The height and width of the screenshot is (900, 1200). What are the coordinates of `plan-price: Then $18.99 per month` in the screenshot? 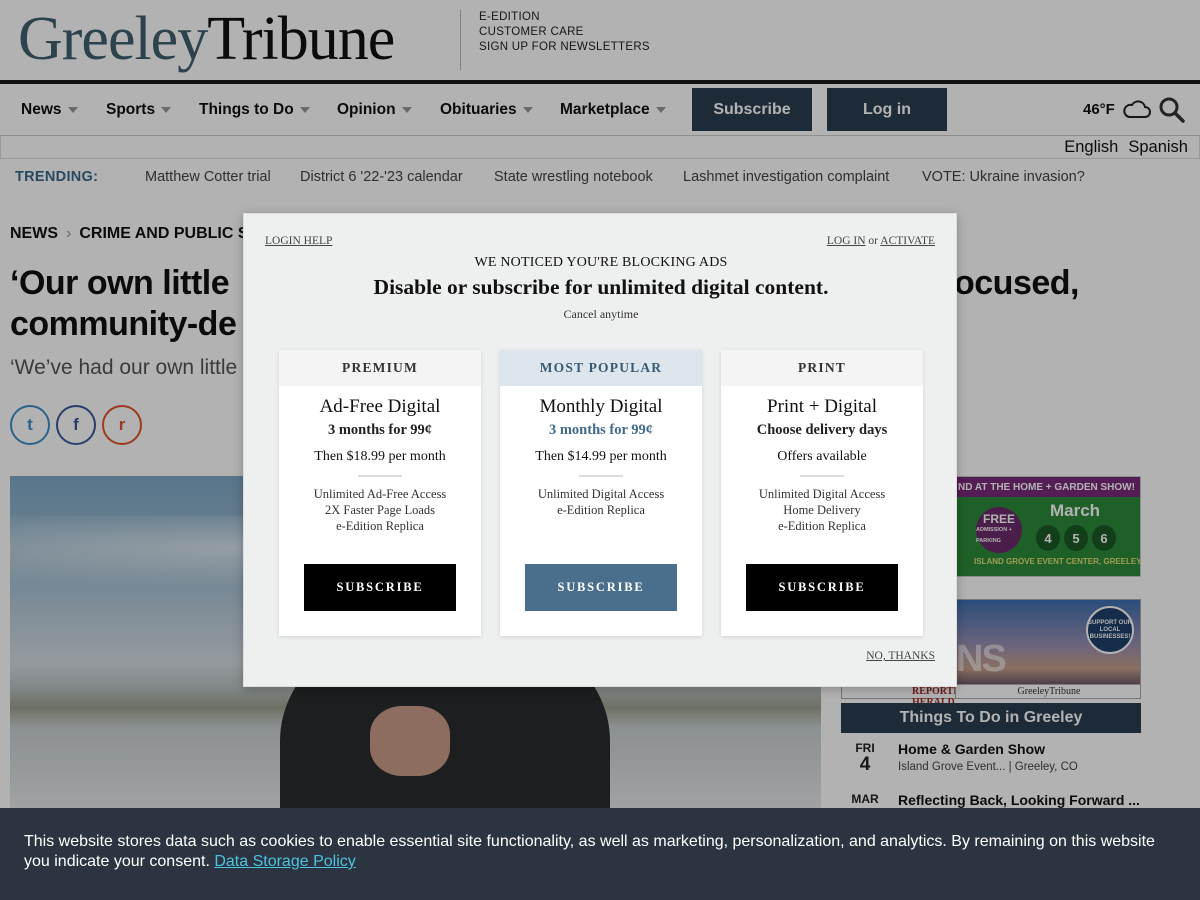 It's located at (380, 456).